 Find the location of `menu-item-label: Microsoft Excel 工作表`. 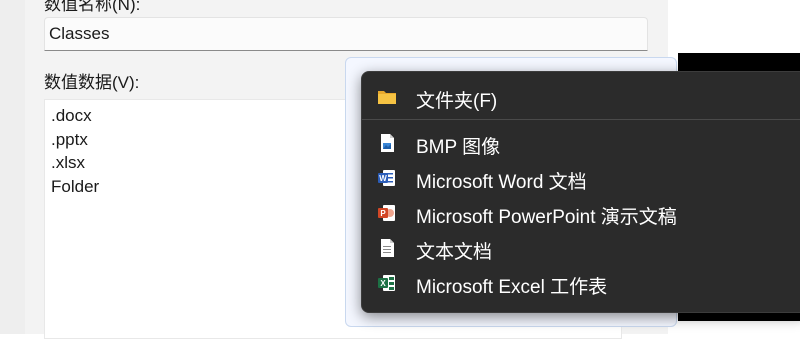

menu-item-label: Microsoft Excel 工作表 is located at coordinates (512, 287).